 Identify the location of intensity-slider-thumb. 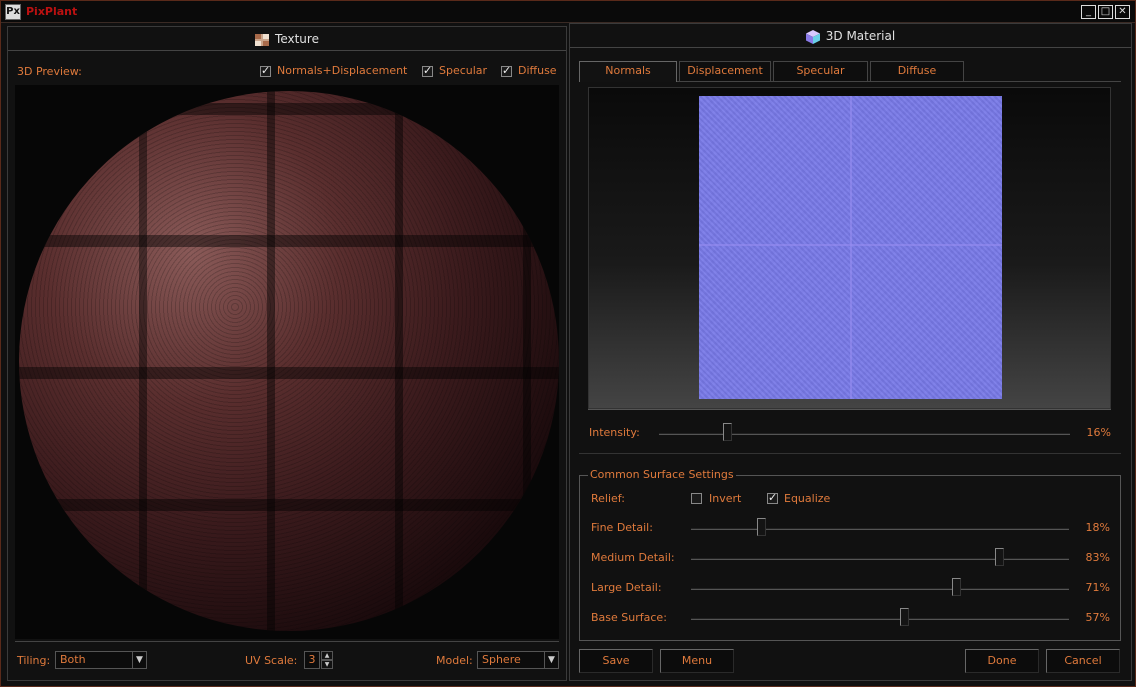
(727, 432).